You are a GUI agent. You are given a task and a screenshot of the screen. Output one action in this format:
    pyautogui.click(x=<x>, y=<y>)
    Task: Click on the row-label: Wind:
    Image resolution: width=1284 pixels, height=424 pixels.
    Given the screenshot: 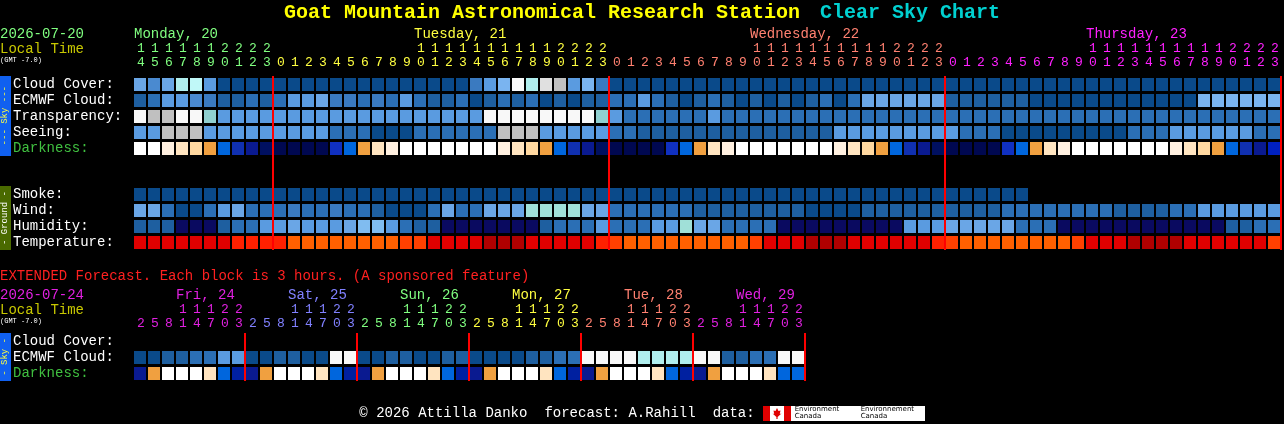 What is the action you would take?
    pyautogui.click(x=34, y=210)
    